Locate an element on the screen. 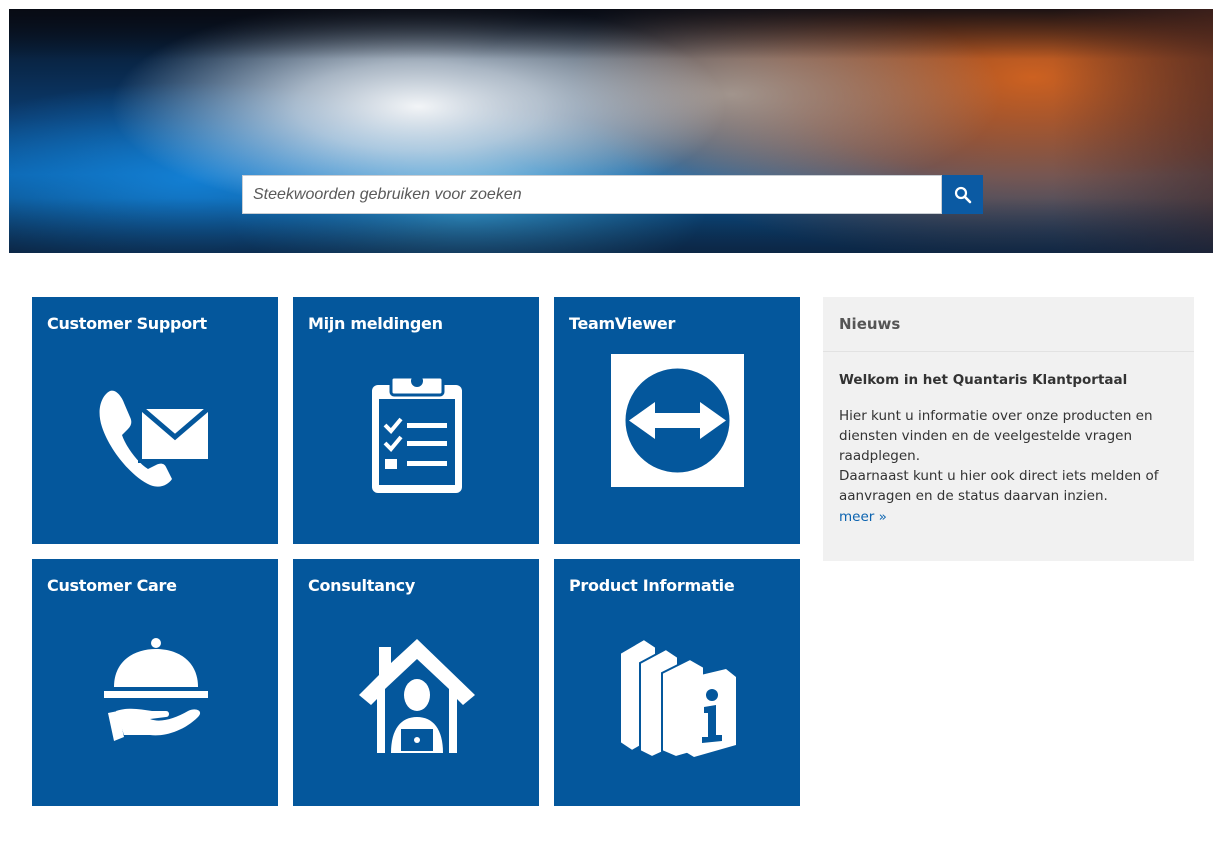 The image size is (1213, 868). search-bar is located at coordinates (612, 194).